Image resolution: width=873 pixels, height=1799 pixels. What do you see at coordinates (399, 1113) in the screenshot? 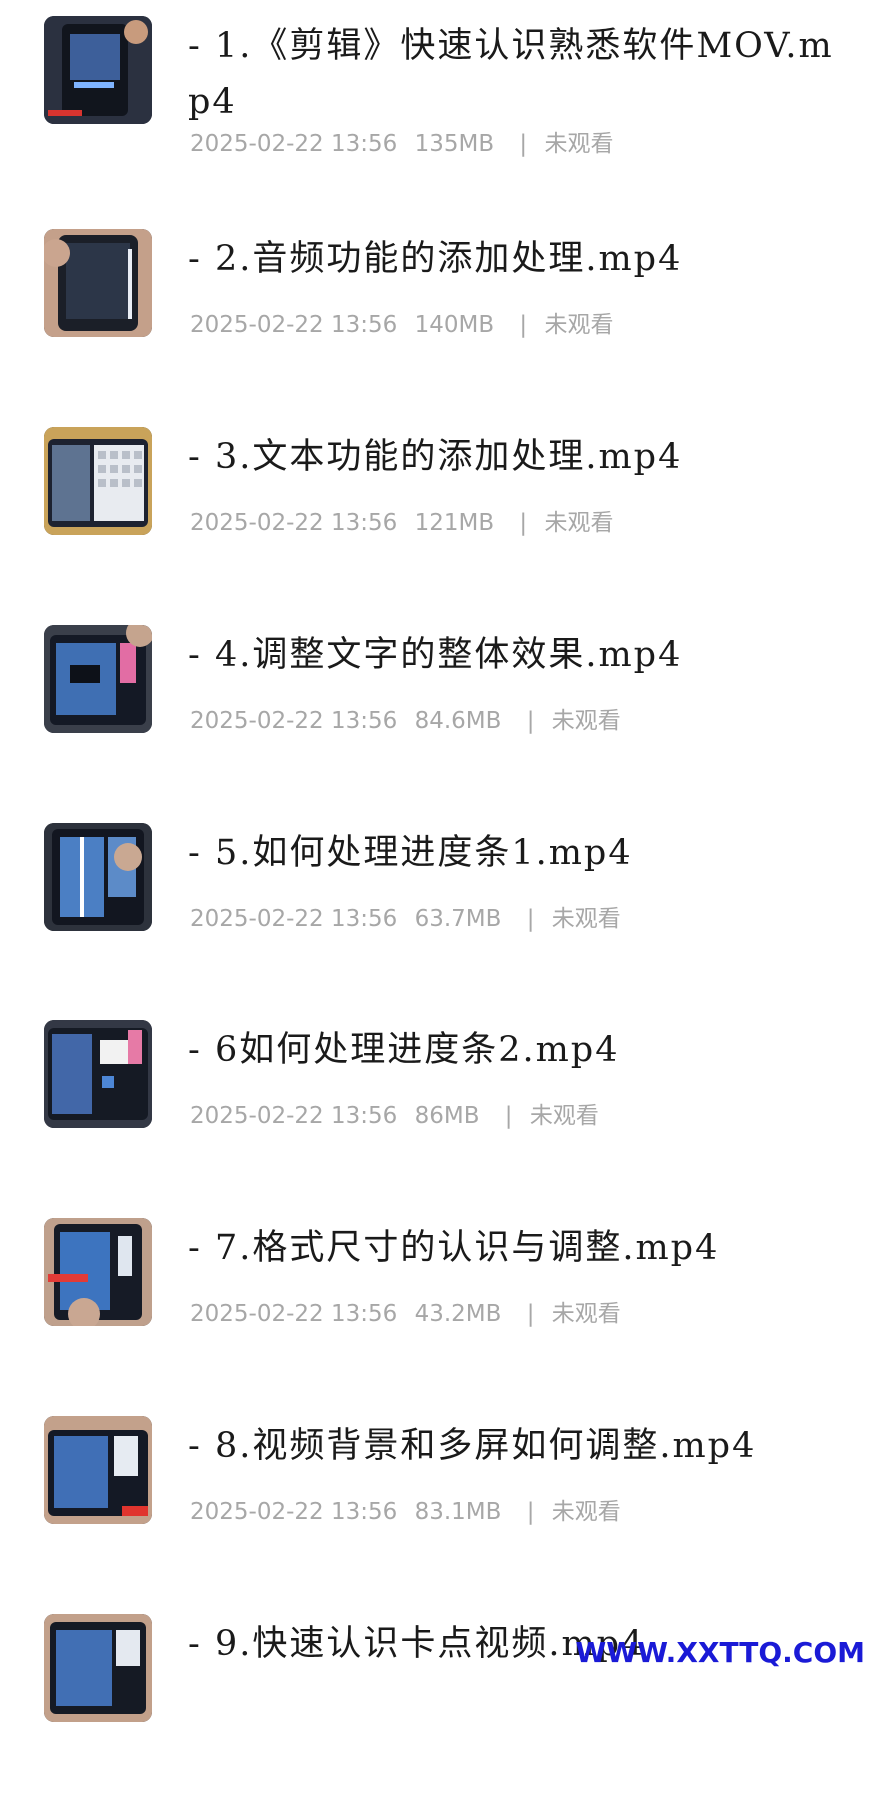
I see `file-meta: 2025-02-22 13:56 86MB | 未观看` at bounding box center [399, 1113].